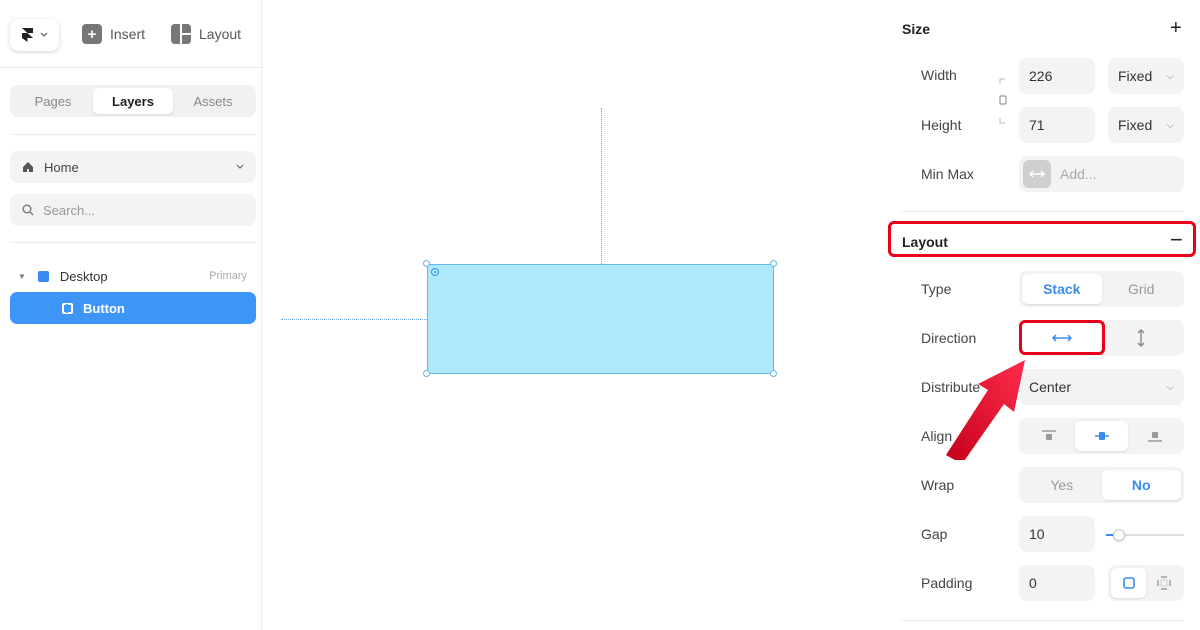 The image size is (1200, 630). I want to click on framer-logo-icon, so click(27, 35).